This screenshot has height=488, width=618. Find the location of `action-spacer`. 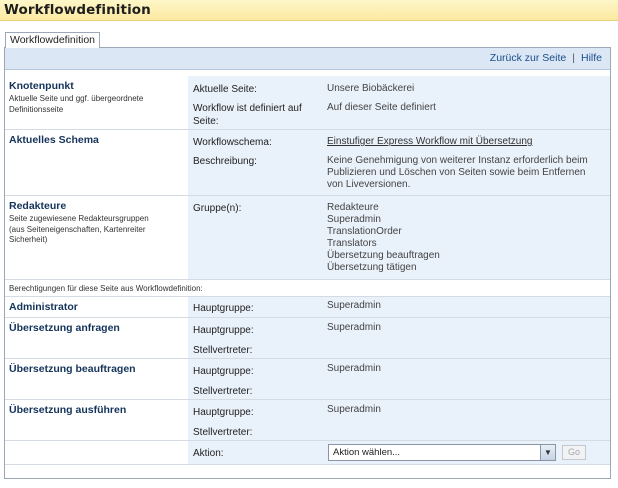

action-spacer is located at coordinates (96, 452).